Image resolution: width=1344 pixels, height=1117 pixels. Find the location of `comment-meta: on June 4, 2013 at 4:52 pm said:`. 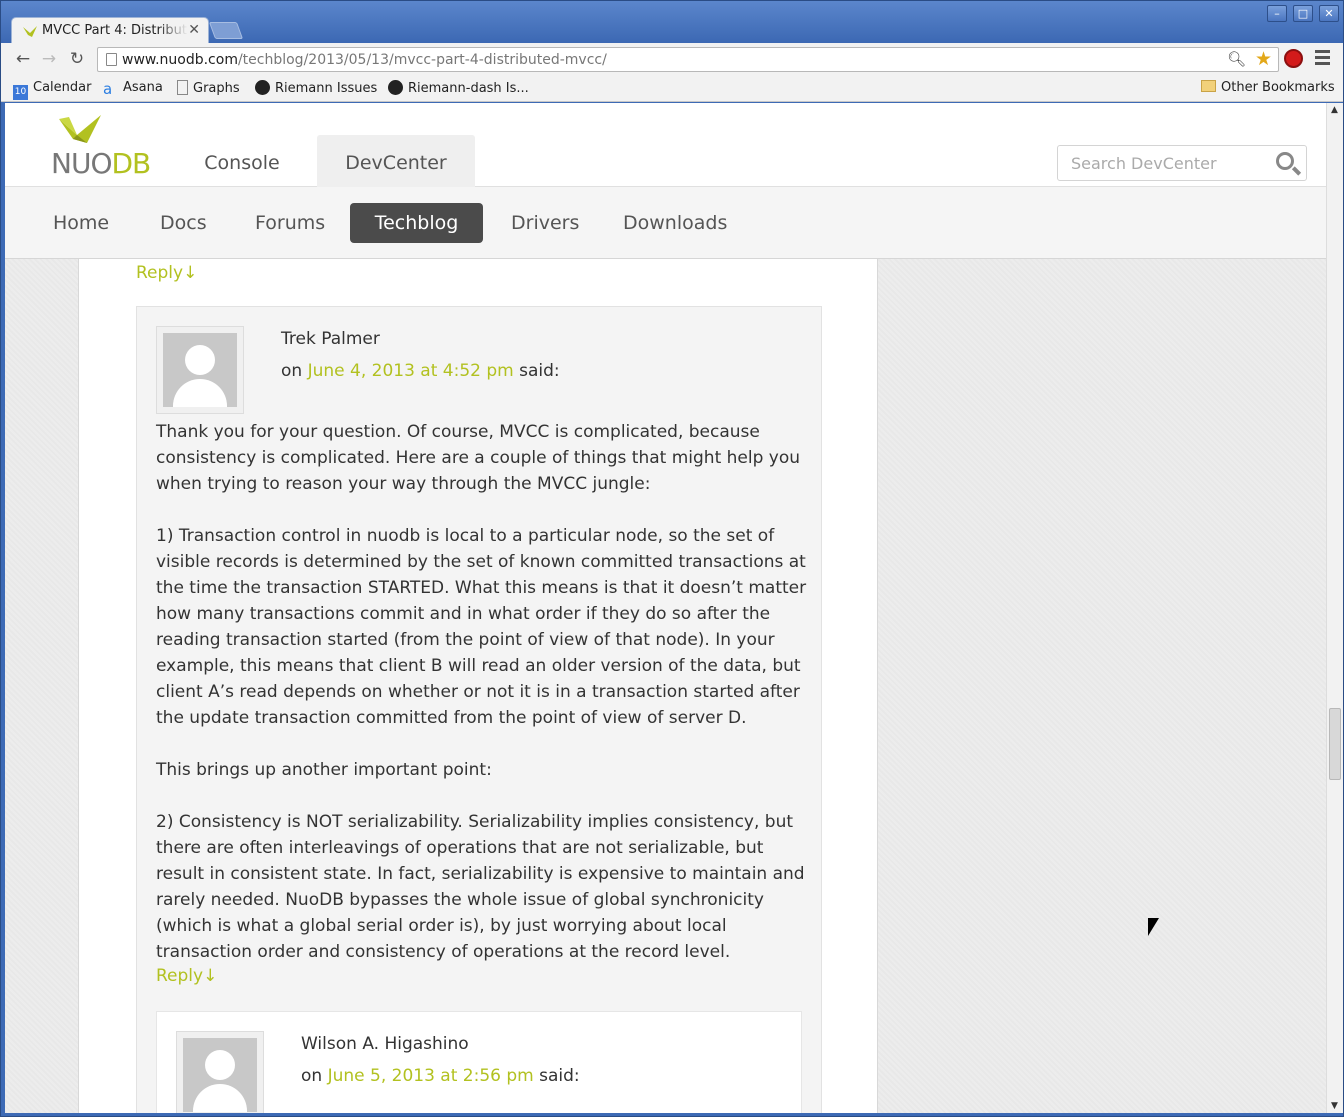

comment-meta: on June 4, 2013 at 4:52 pm said: is located at coordinates (420, 371).